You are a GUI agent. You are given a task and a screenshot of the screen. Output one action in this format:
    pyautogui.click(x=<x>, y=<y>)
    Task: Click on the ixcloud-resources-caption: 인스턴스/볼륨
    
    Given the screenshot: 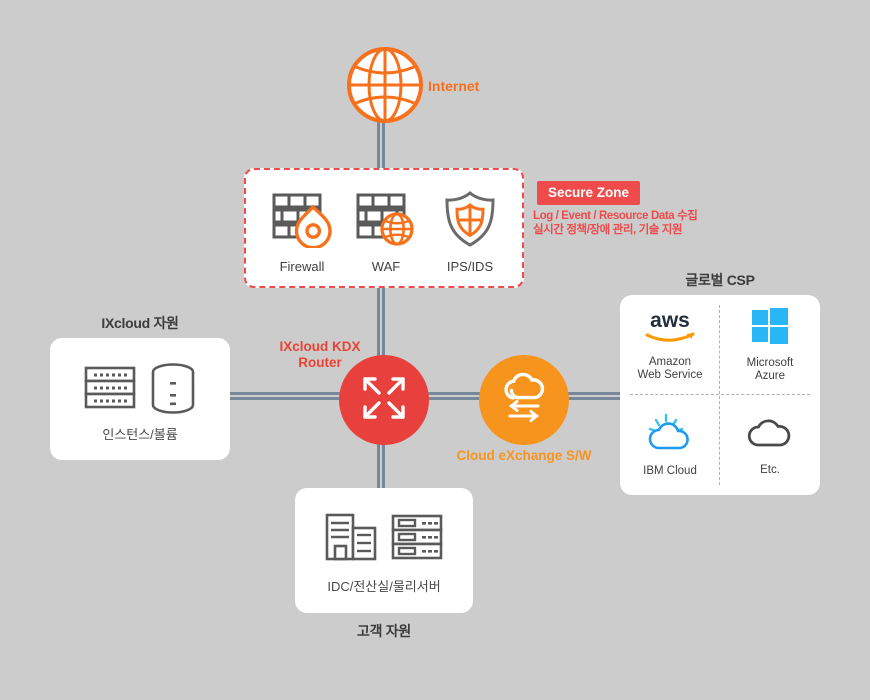 What is the action you would take?
    pyautogui.click(x=140, y=434)
    